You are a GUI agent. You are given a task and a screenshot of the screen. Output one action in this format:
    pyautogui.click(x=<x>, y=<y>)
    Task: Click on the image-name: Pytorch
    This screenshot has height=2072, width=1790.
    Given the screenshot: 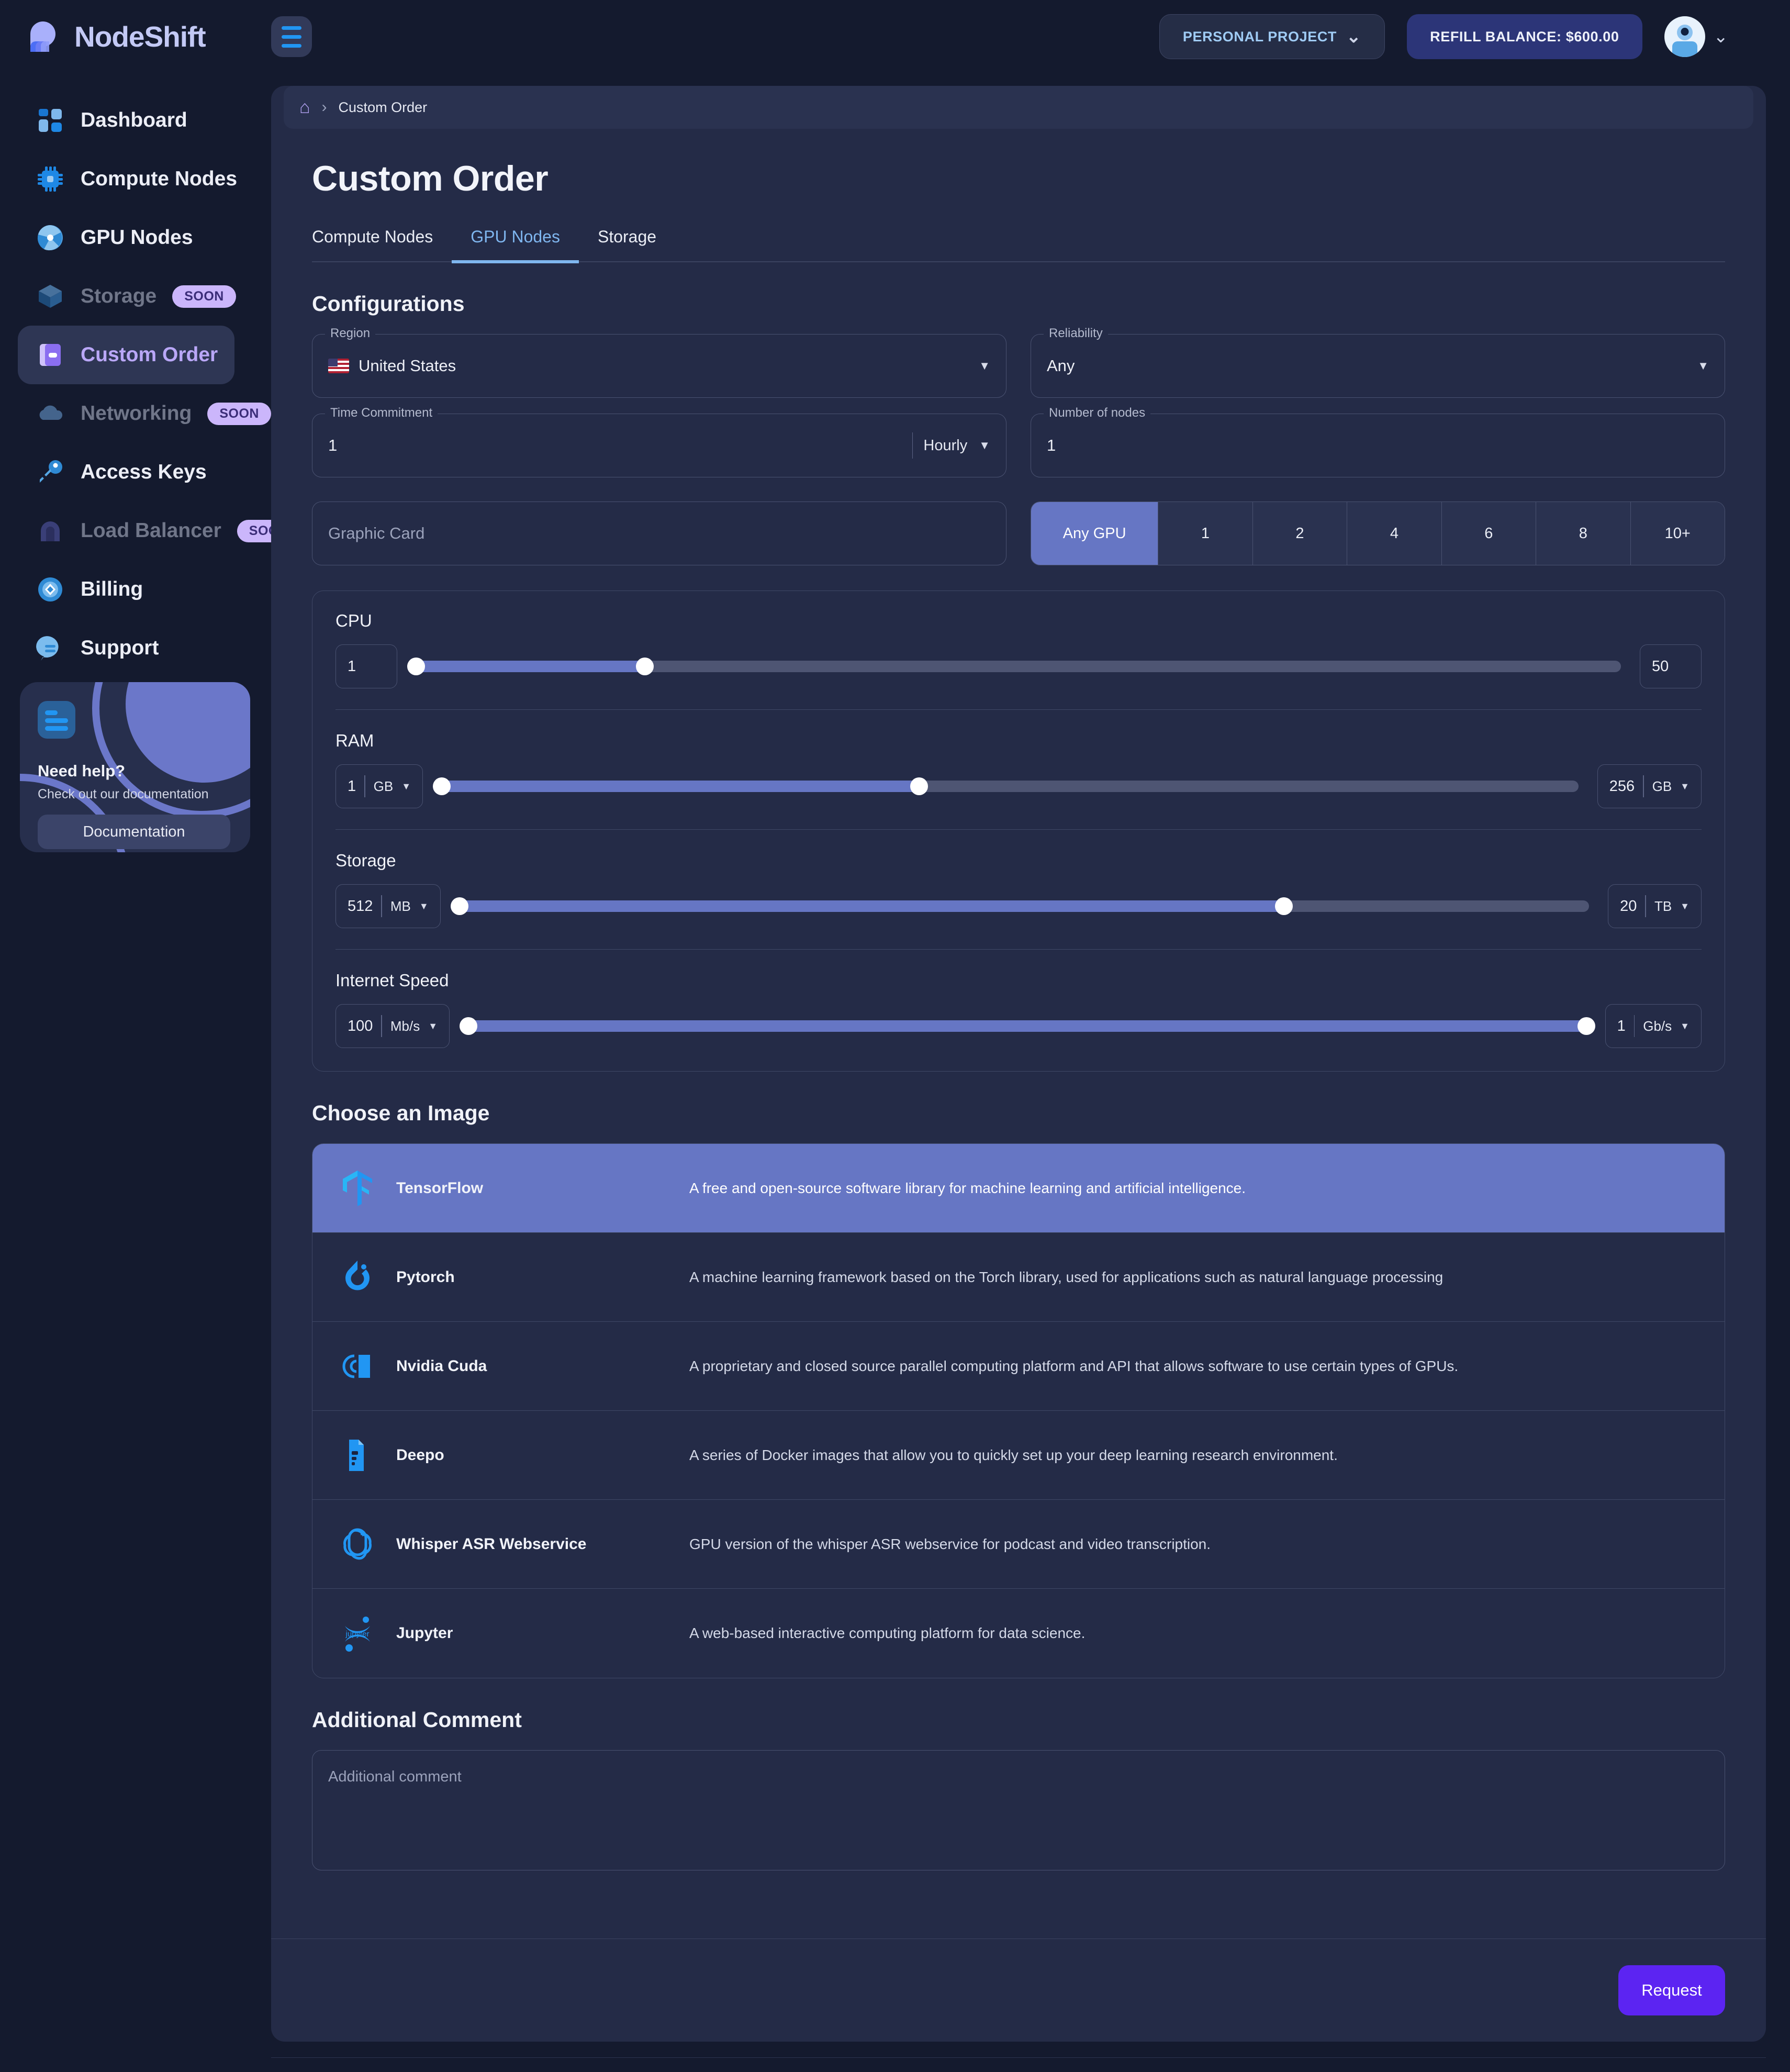 What is the action you would take?
    pyautogui.click(x=426, y=1277)
    